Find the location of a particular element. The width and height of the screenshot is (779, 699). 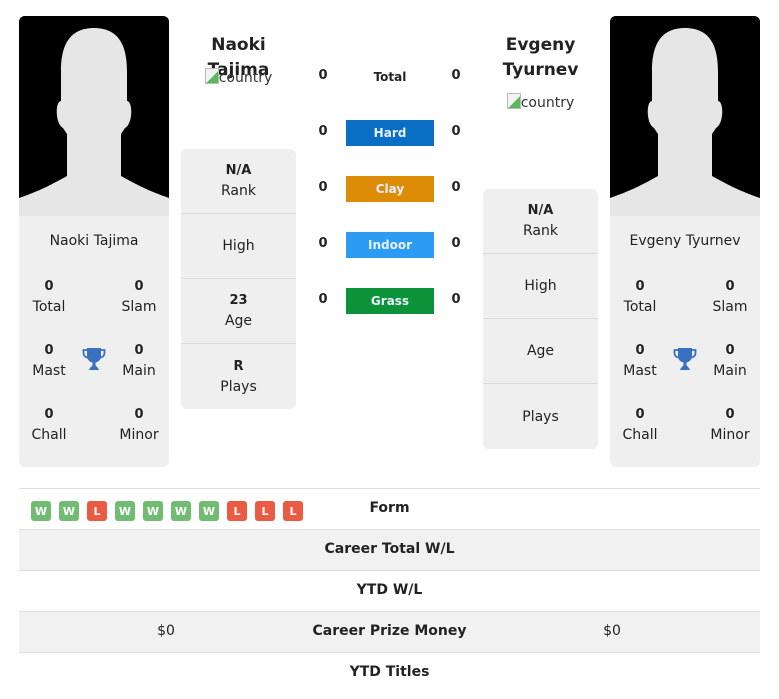

player1-chall-titles: 0 Chall is located at coordinates (49, 425).